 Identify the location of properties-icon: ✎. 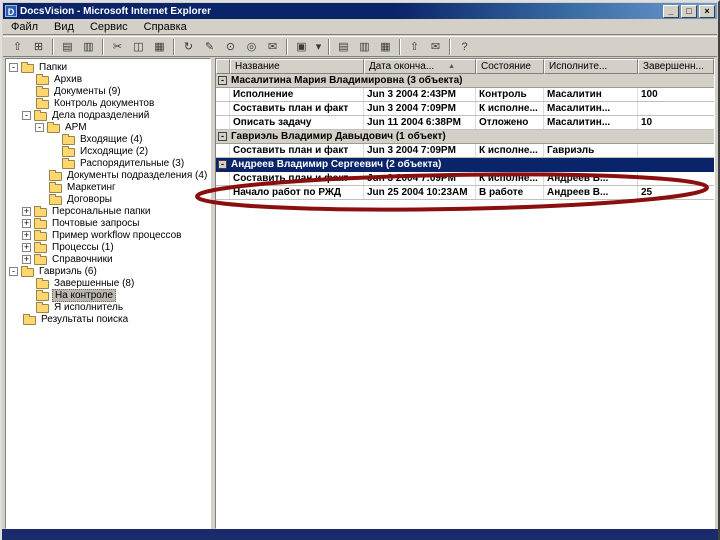
(209, 46).